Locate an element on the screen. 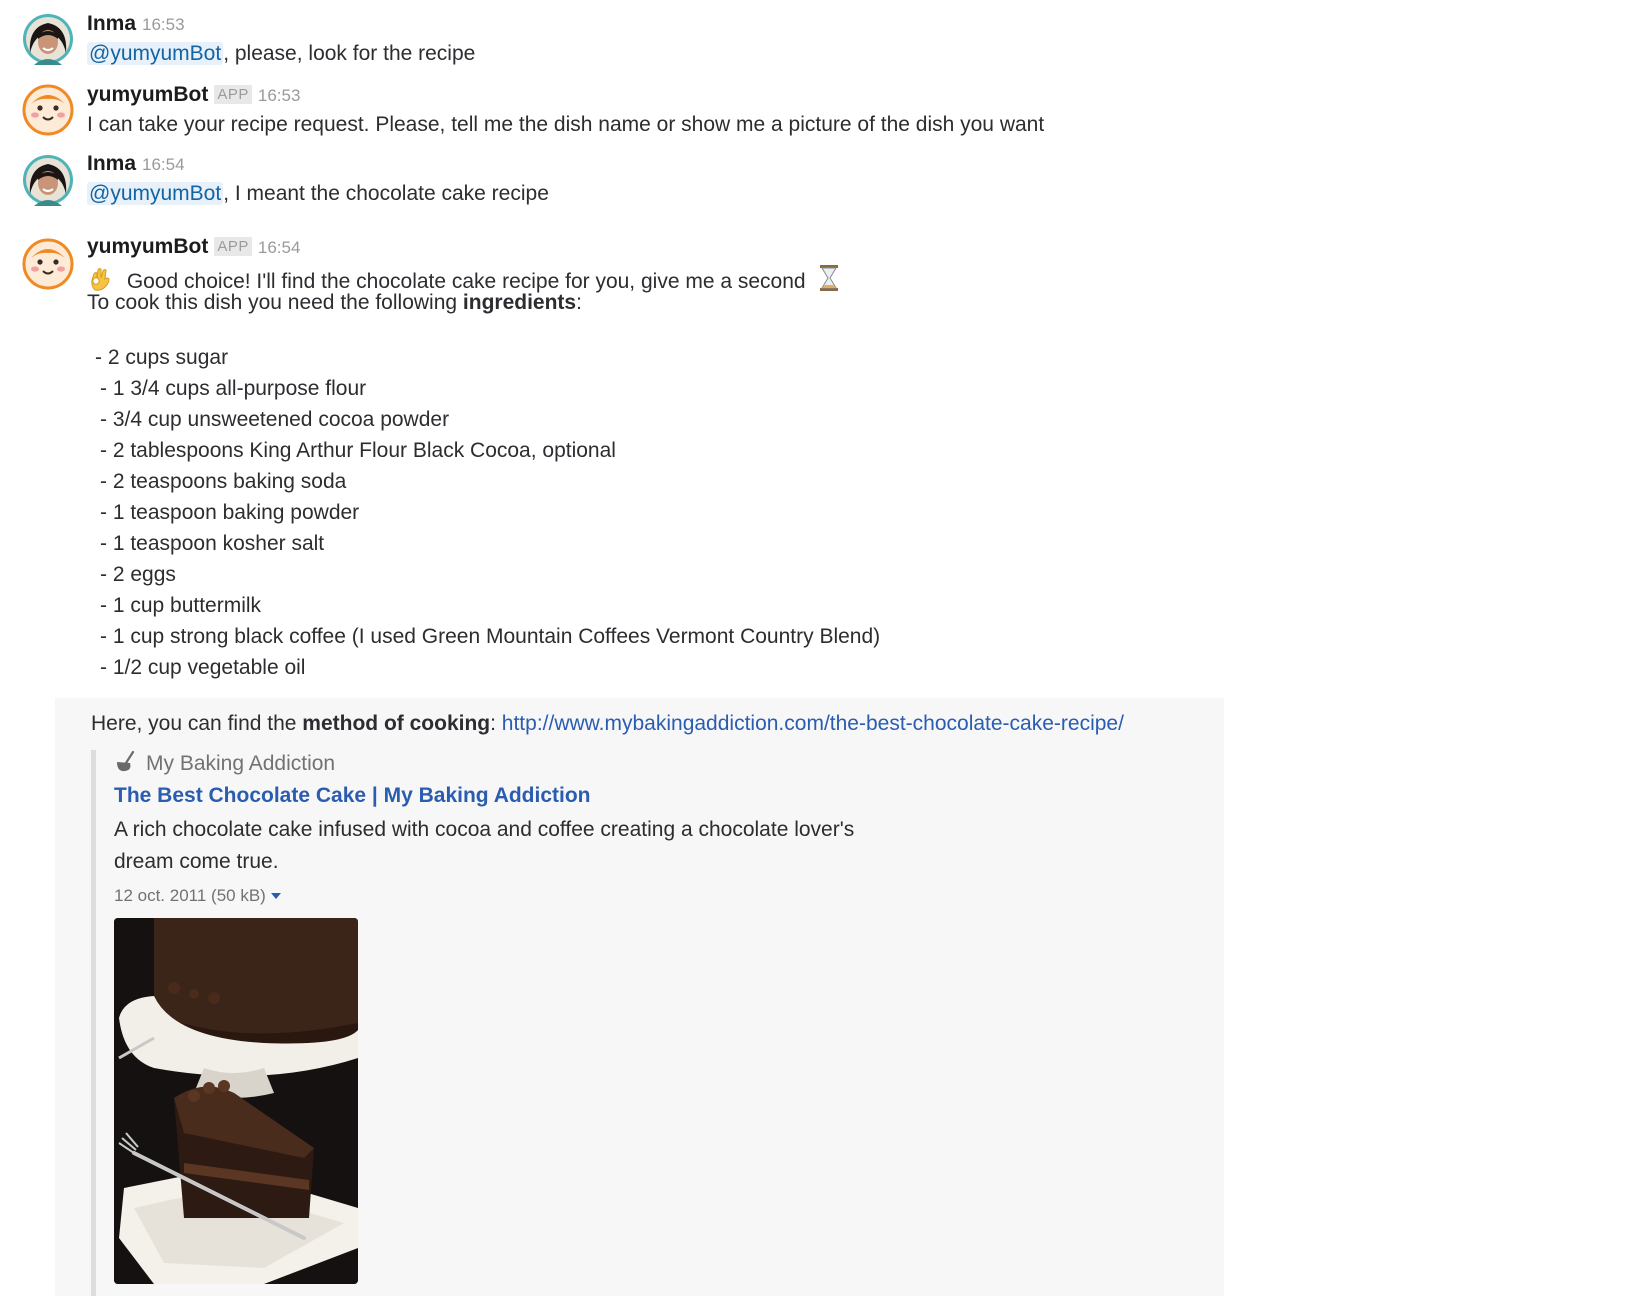  message-text: @yumyumBot, please, look for the recipe is located at coordinates (281, 54).